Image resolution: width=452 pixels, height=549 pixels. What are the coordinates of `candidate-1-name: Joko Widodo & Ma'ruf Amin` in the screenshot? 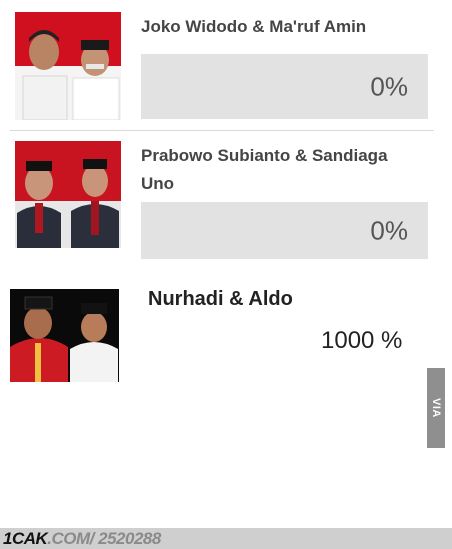 It's located at (254, 26).